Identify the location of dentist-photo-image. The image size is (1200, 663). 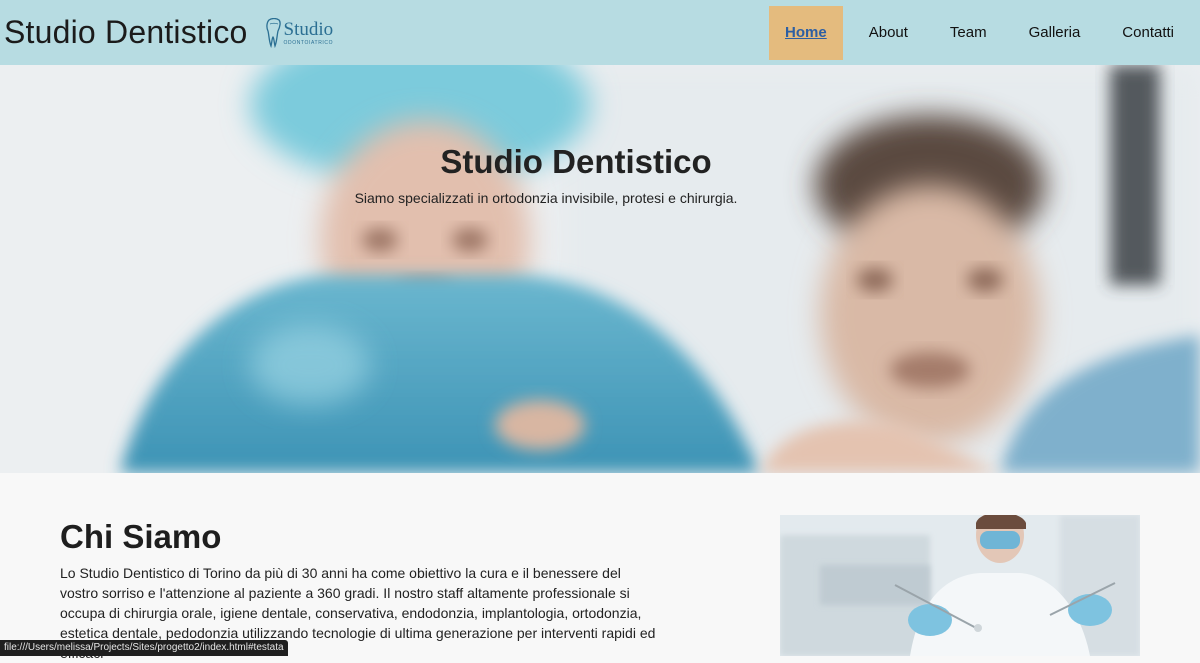
(960, 585).